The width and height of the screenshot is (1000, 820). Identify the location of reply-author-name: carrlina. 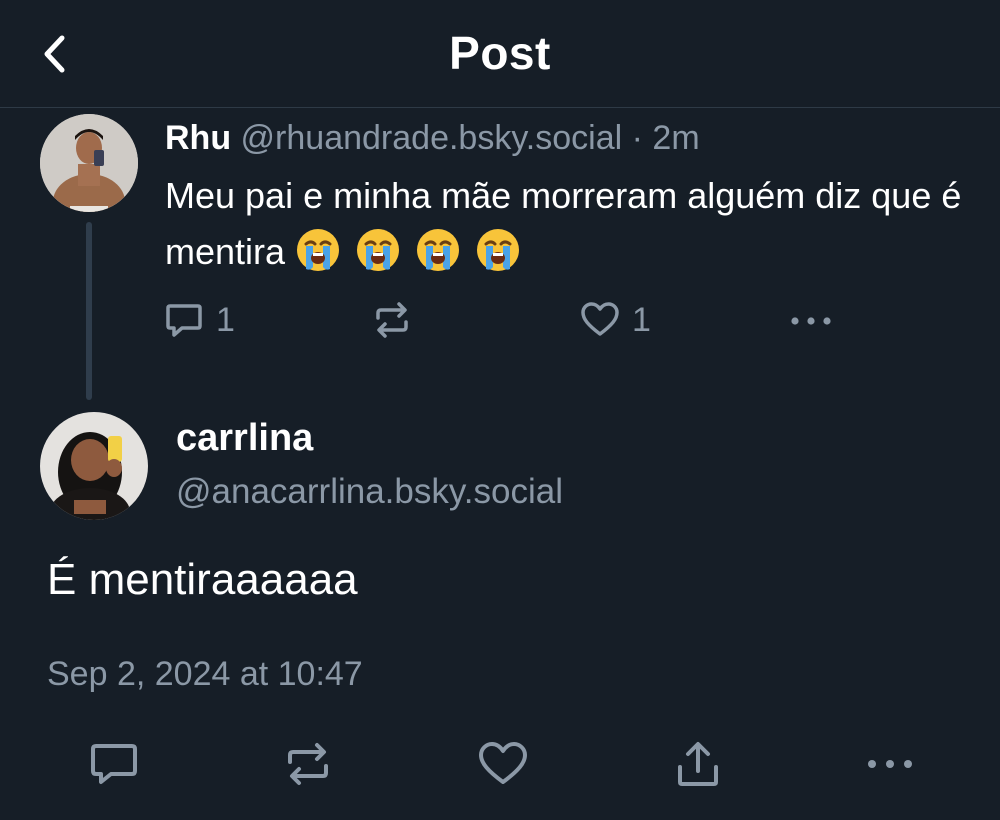
(244, 438).